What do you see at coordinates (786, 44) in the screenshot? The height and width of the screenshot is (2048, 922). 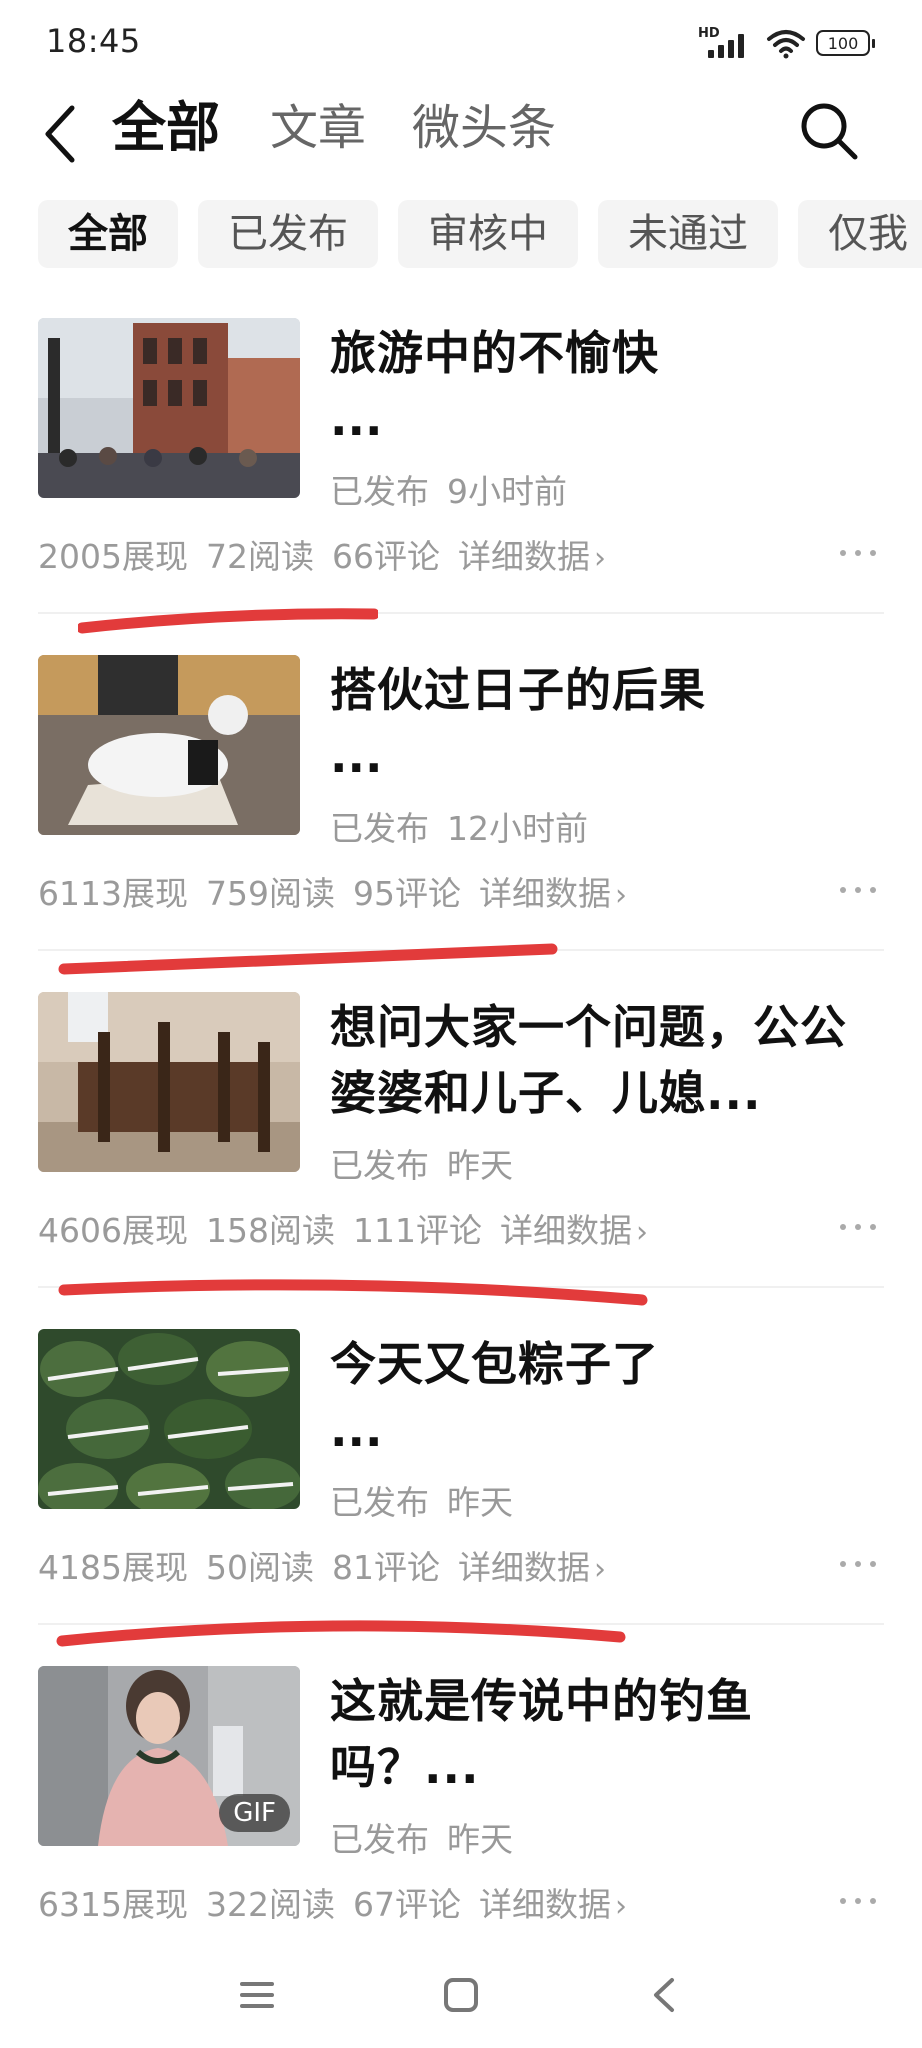 I see `wifi-icon` at bounding box center [786, 44].